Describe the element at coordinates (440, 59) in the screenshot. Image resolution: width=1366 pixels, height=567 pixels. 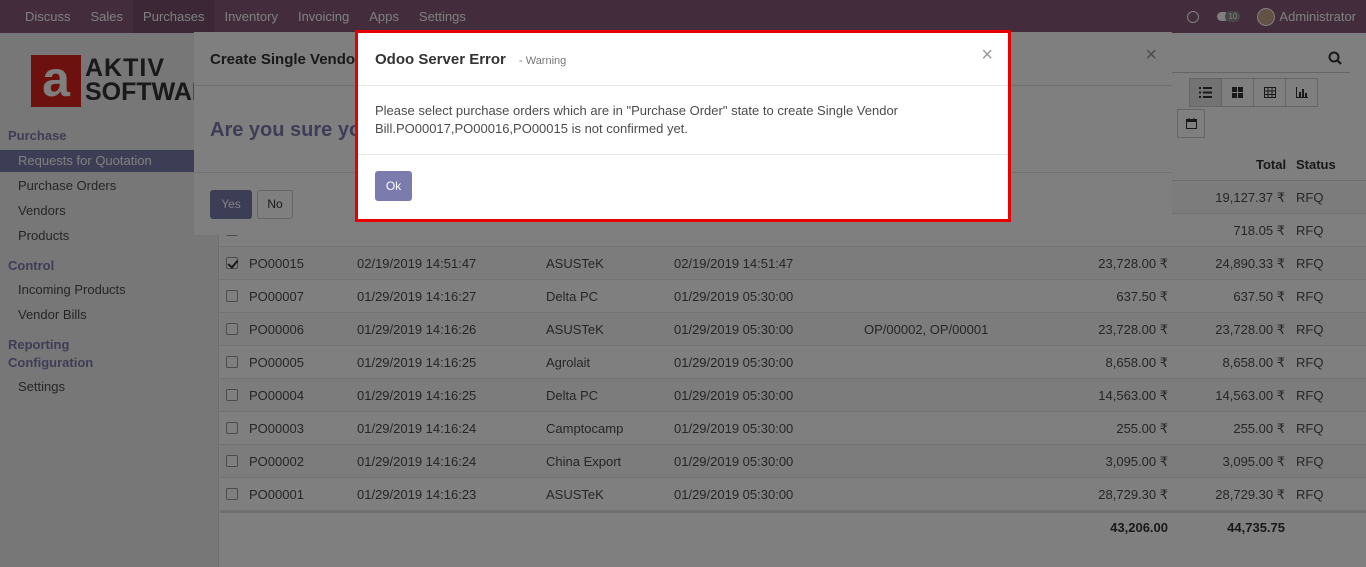
I see `error-dialog-title: Odoo Server Error` at that location.